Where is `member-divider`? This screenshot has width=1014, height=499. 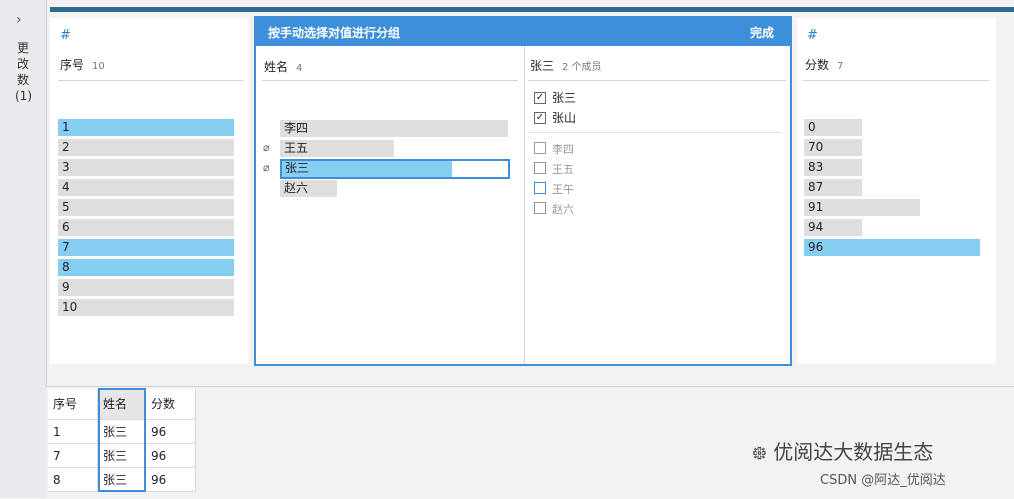 member-divider is located at coordinates (655, 132).